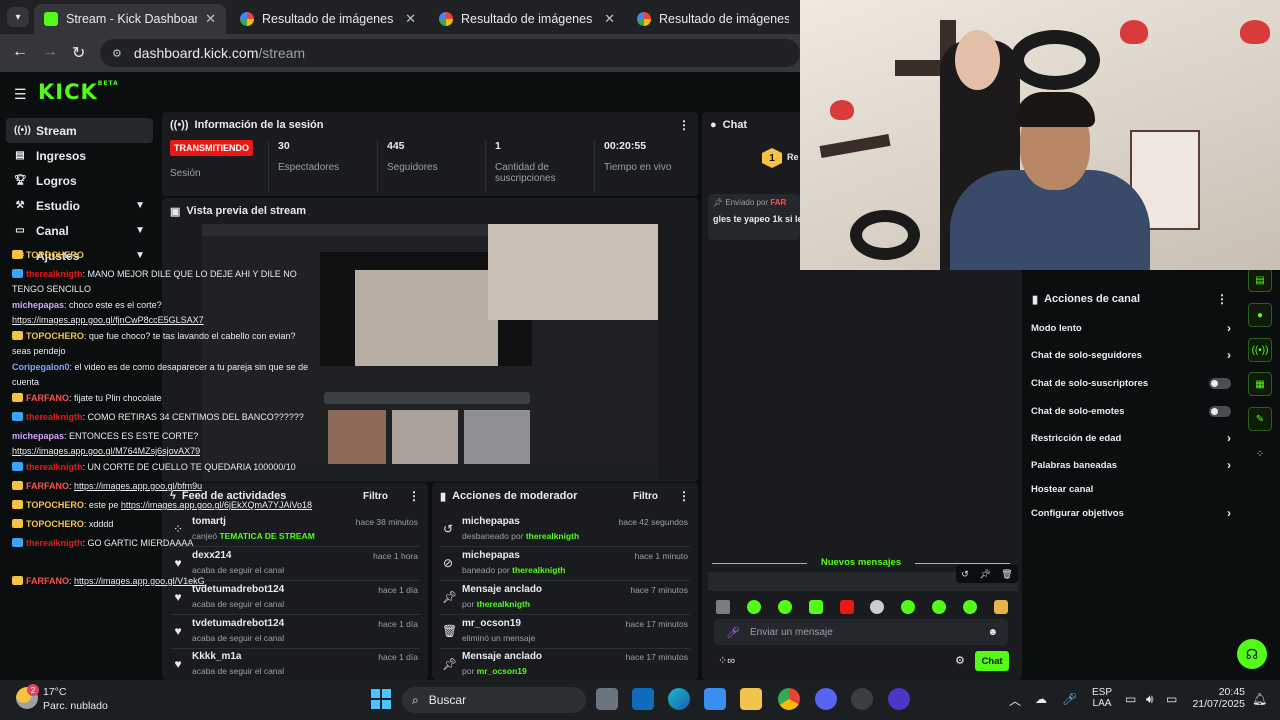  I want to click on action-slow-mode: Modo lento ›, so click(1131, 328).